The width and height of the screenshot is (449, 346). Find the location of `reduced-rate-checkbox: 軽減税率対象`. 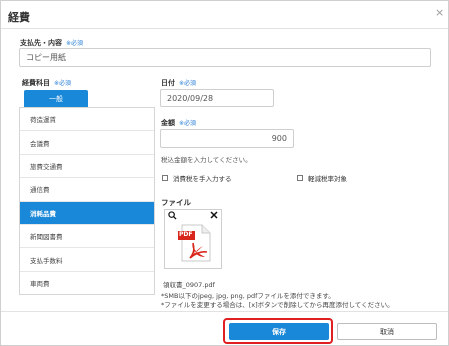

reduced-rate-checkbox: 軽減税率対象 is located at coordinates (322, 178).